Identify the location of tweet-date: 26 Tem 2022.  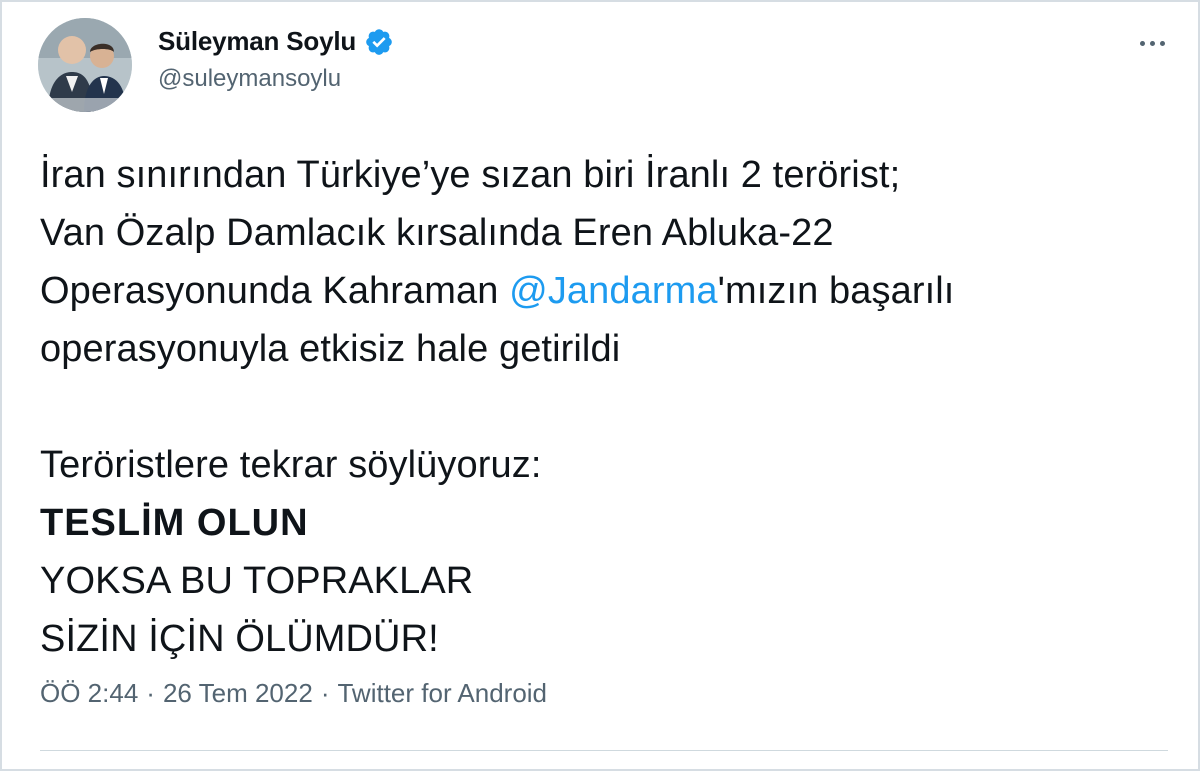
(238, 693).